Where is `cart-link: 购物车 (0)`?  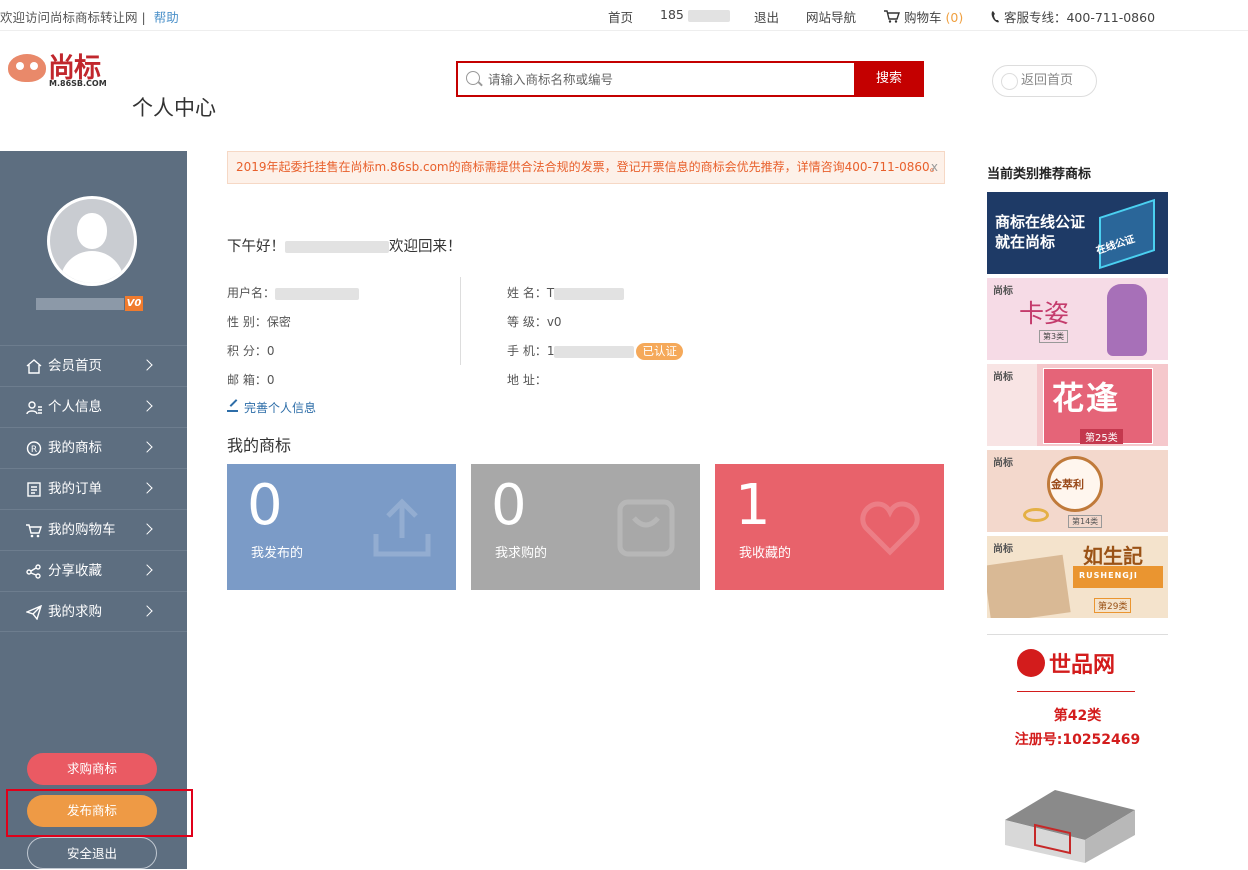 cart-link: 购物车 (0) is located at coordinates (923, 16).